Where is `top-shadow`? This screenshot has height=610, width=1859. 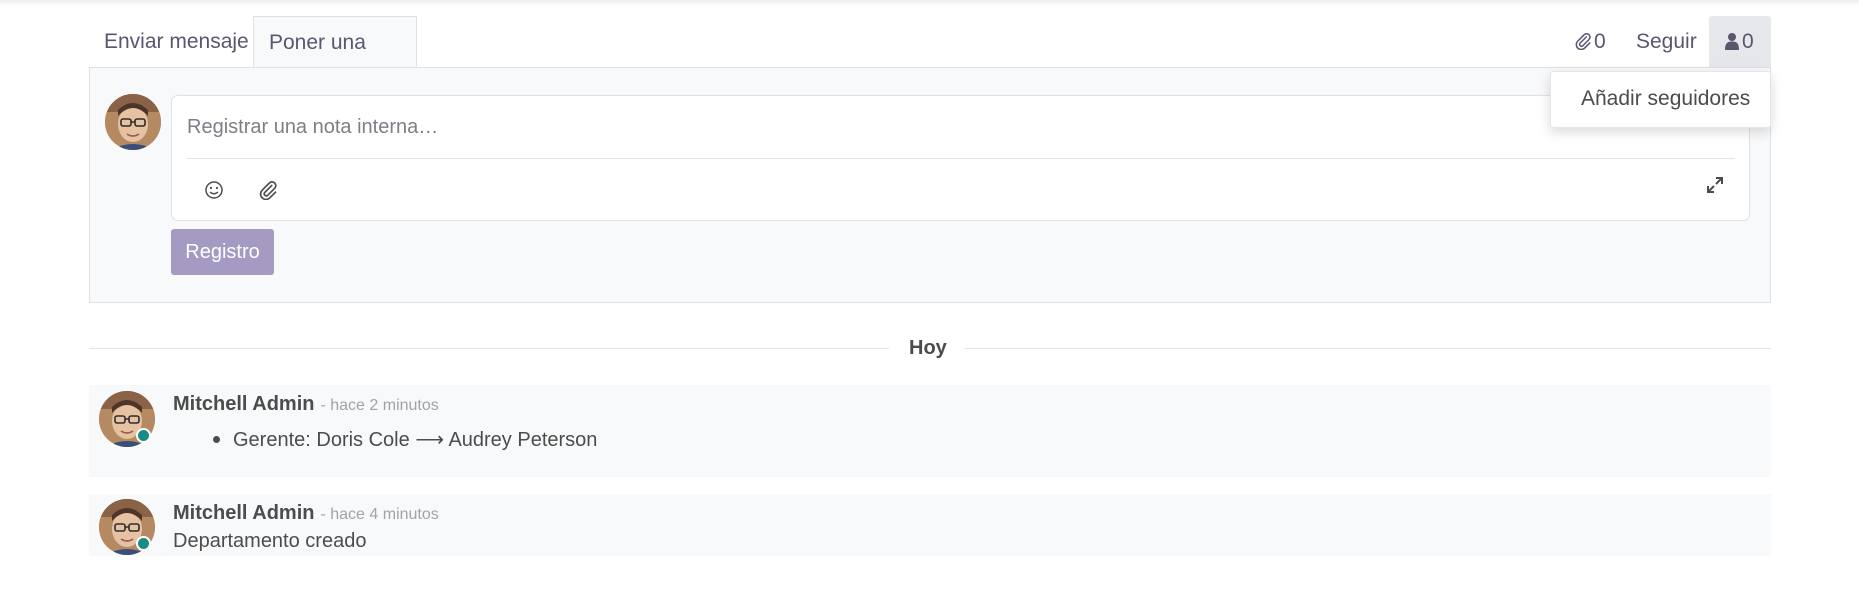 top-shadow is located at coordinates (929, 3).